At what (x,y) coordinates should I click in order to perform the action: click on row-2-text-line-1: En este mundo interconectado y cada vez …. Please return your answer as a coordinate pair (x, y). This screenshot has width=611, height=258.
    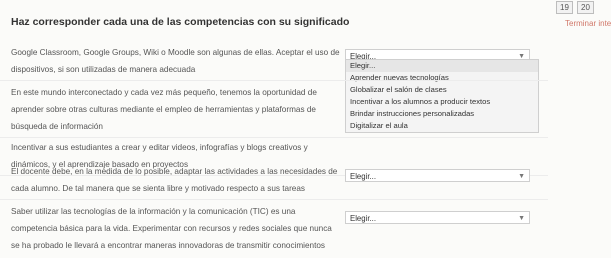
    Looking at the image, I should click on (164, 92).